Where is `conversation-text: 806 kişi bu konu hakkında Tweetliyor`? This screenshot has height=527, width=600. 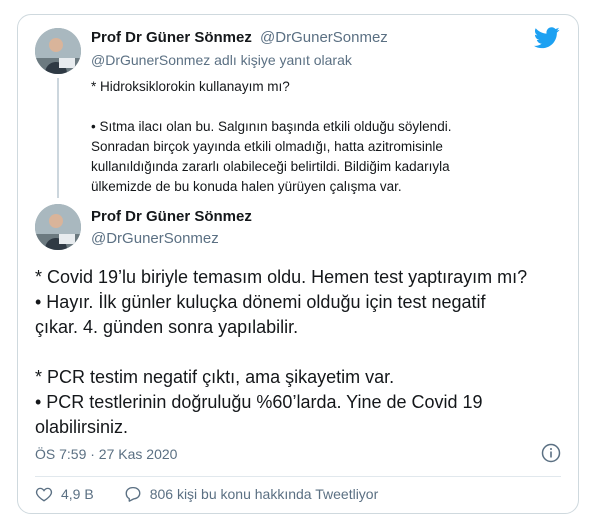
conversation-text: 806 kişi bu konu hakkında Tweetliyor is located at coordinates (264, 494).